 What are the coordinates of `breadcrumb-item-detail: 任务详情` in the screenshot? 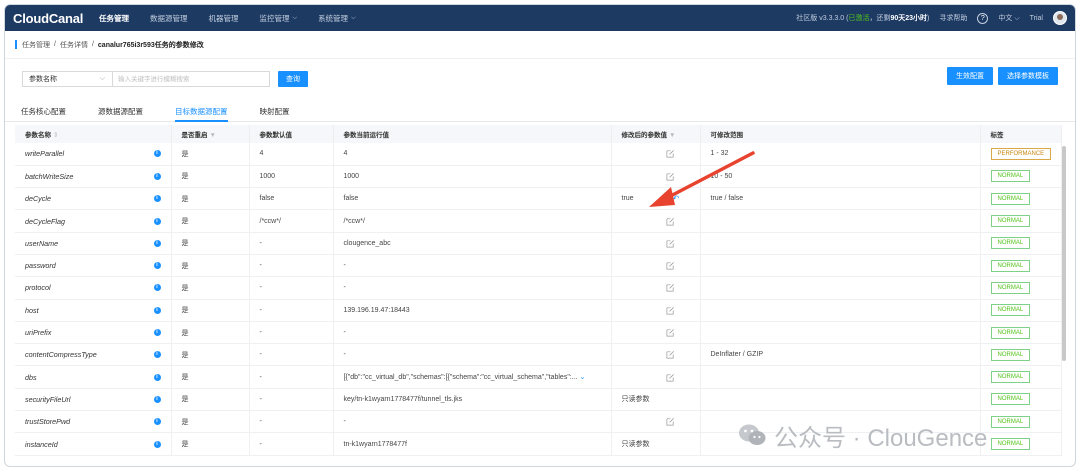 It's located at (74, 45).